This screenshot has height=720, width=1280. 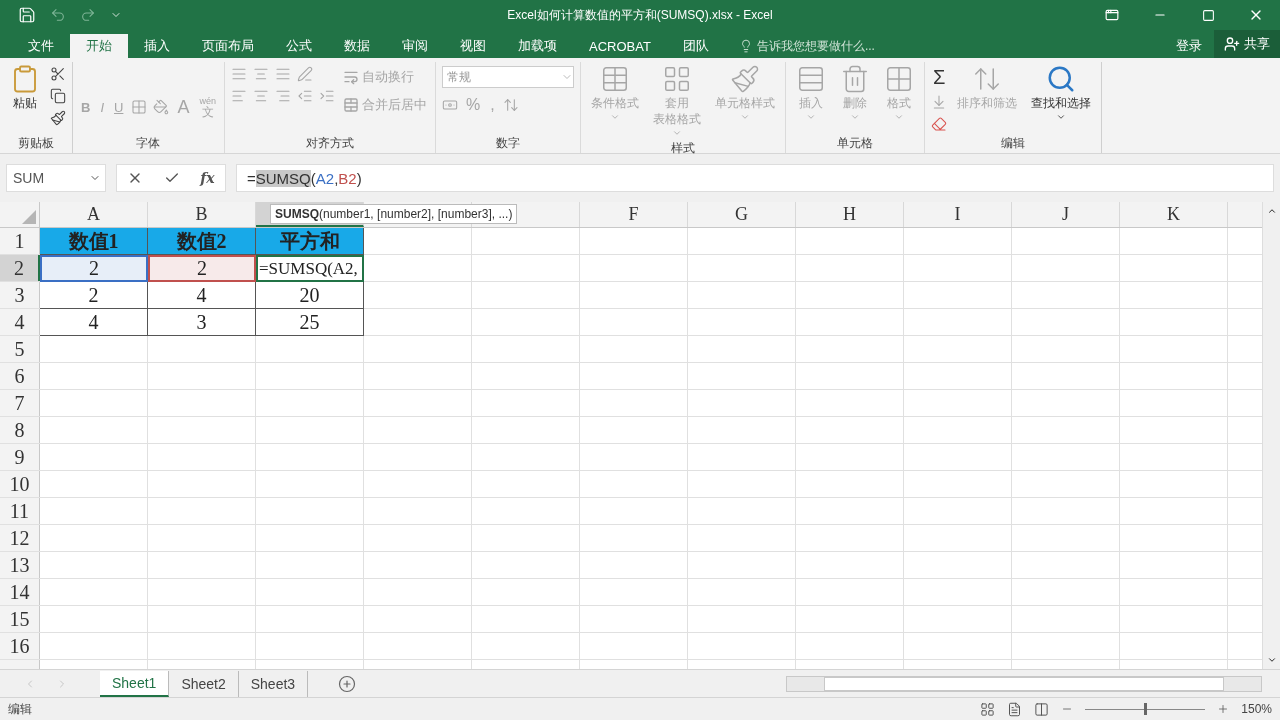 I want to click on row-header: 5, so click(x=20, y=349).